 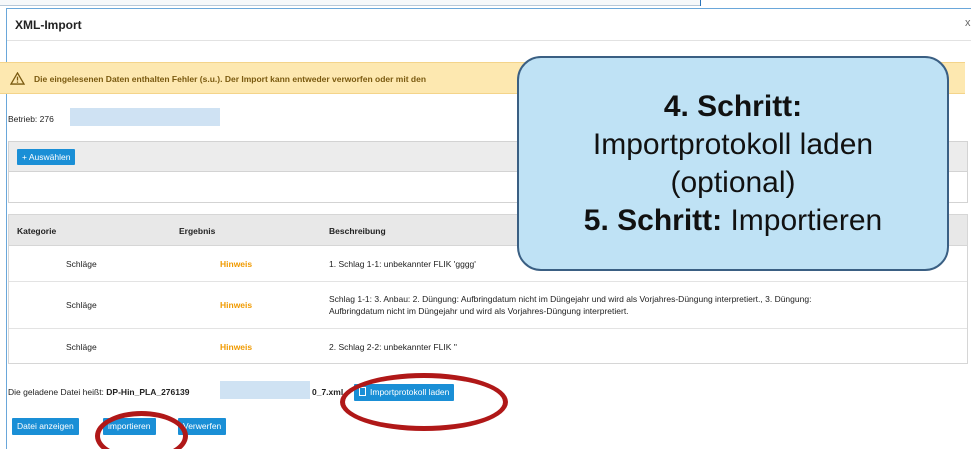 I want to click on background-strip, so click(x=350, y=3).